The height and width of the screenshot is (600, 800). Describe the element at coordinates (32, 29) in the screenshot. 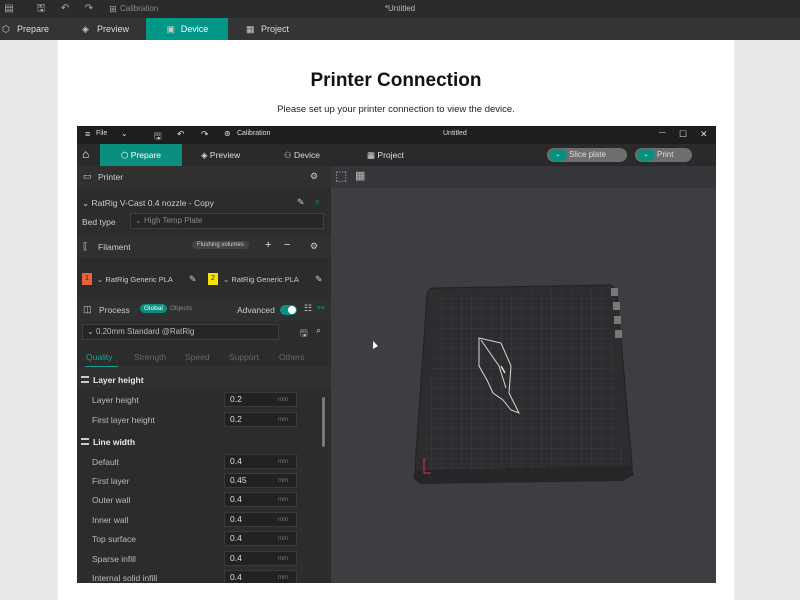

I see `tab-prepare: ⬡ Prepare` at that location.